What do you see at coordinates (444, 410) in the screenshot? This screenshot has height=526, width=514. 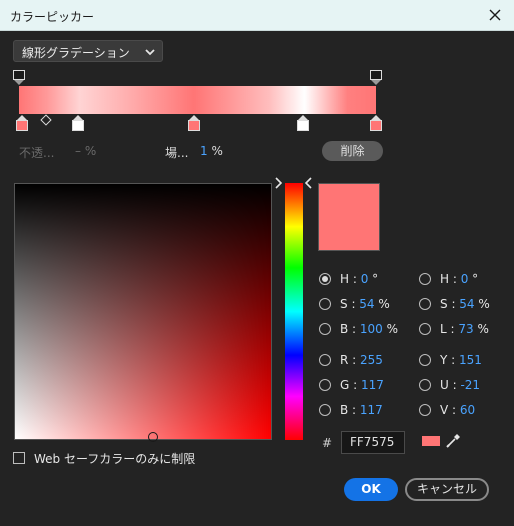 I see `field-letter: V` at bounding box center [444, 410].